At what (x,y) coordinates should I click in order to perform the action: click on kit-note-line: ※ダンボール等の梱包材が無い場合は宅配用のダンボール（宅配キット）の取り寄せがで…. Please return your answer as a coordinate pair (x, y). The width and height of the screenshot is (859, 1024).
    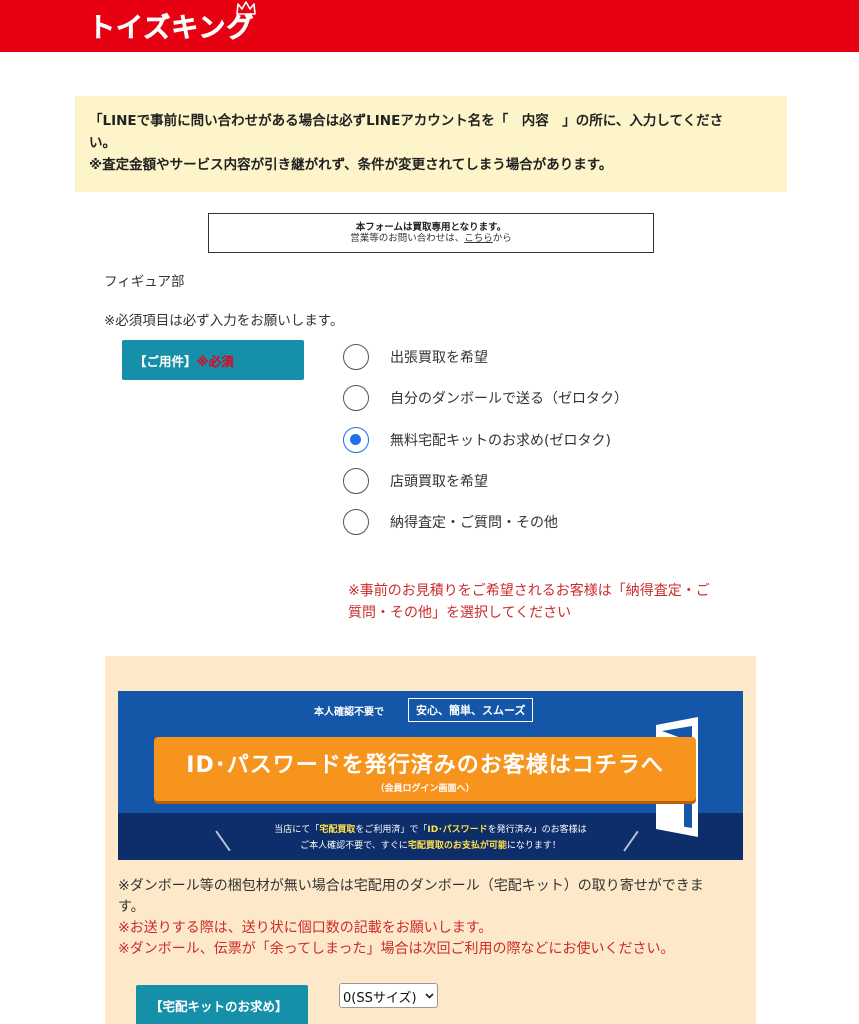
    Looking at the image, I should click on (411, 886).